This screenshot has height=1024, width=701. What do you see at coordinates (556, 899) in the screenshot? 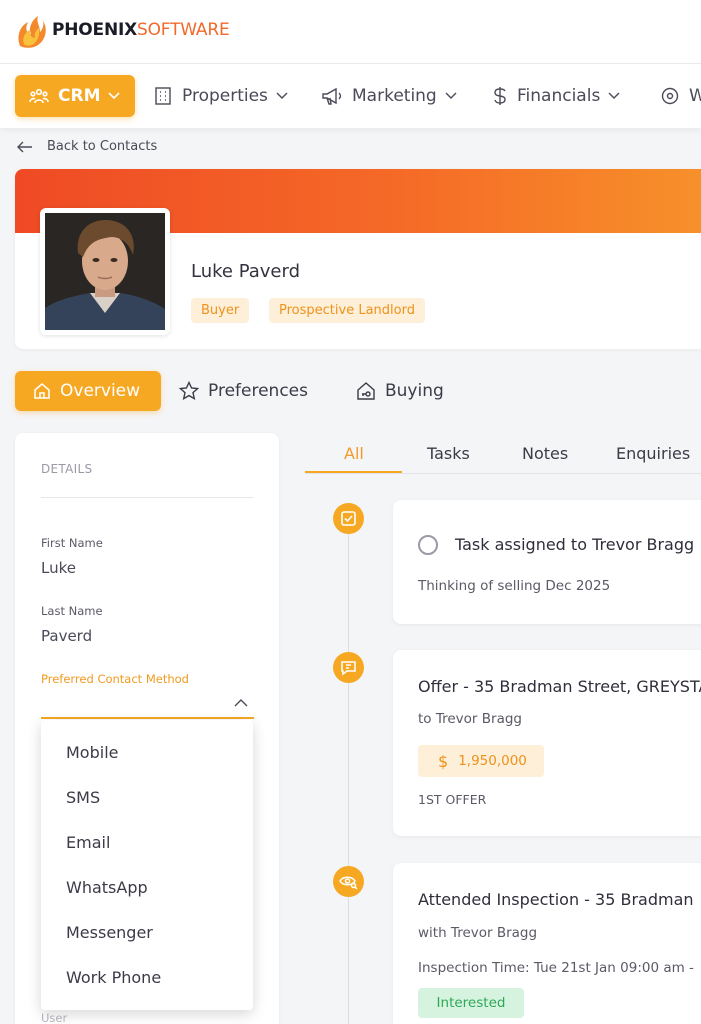
I see `inspection-title: Attended Inspection - 35 Bradman` at bounding box center [556, 899].